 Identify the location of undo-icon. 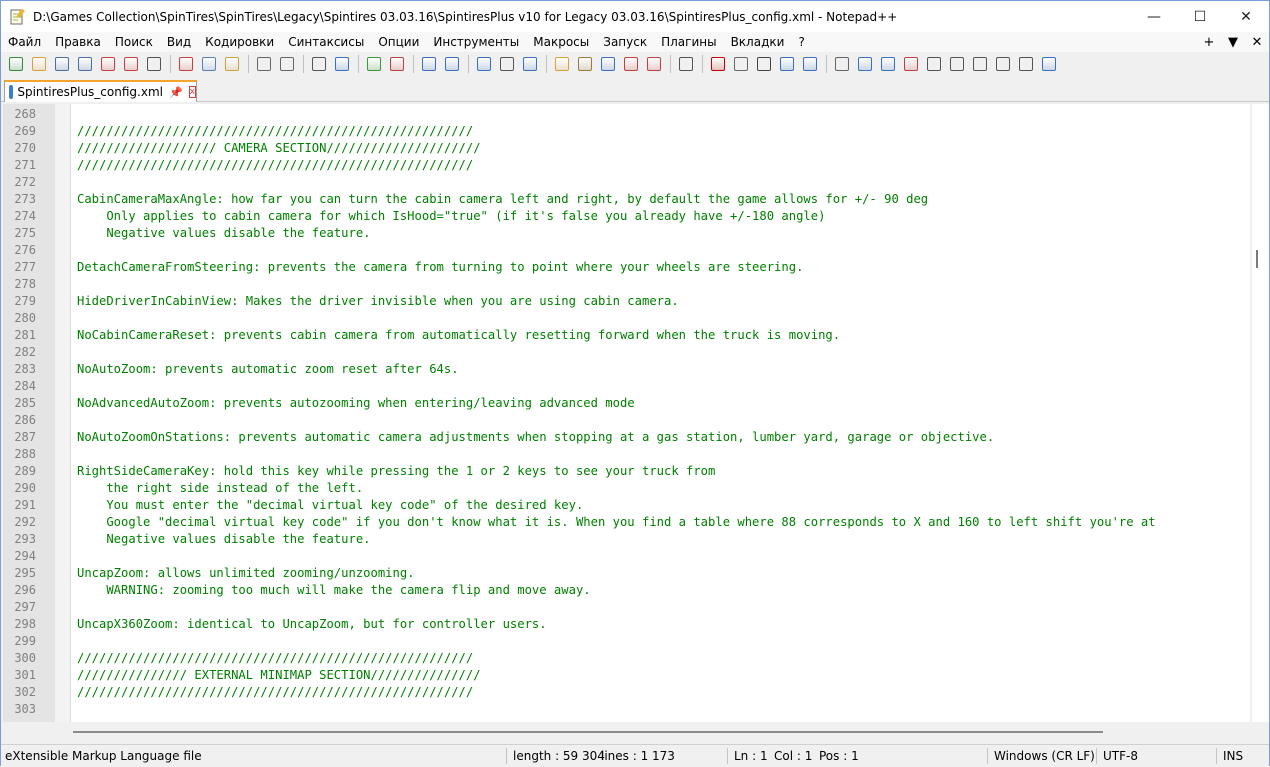
(264, 64).